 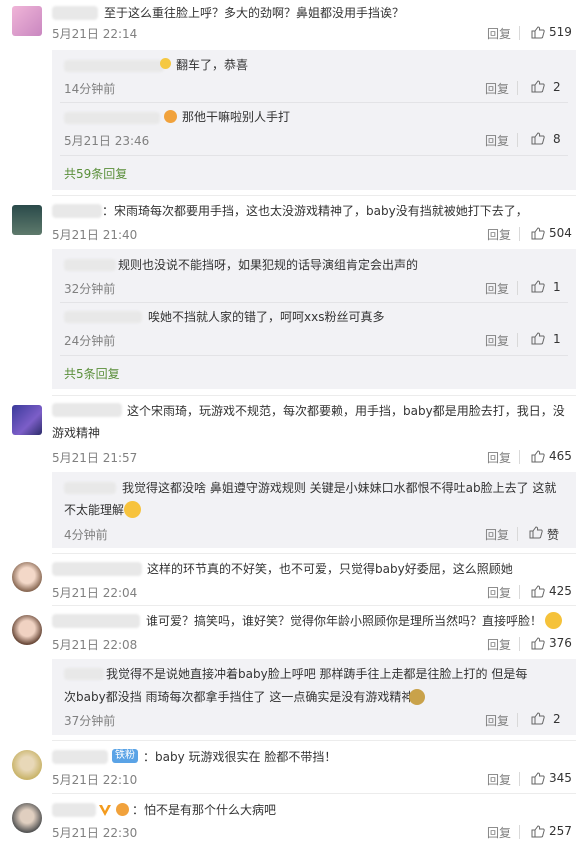 What do you see at coordinates (86, 535) in the screenshot?
I see `reply-time: 4分钟前` at bounding box center [86, 535].